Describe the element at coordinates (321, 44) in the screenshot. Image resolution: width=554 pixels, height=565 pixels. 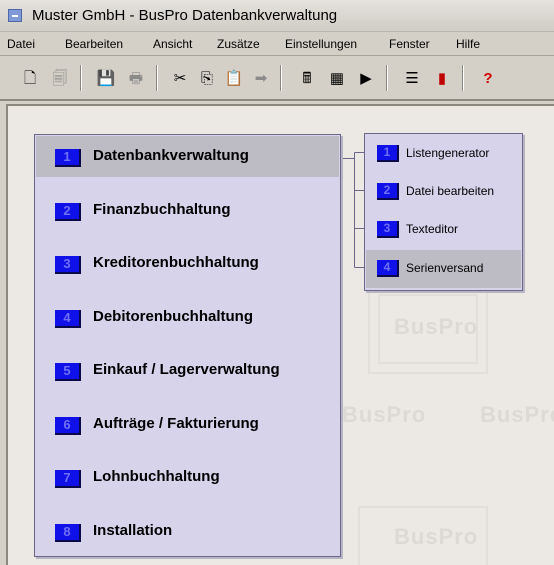
I see `menu-einstellungen: Einstellungen` at that location.